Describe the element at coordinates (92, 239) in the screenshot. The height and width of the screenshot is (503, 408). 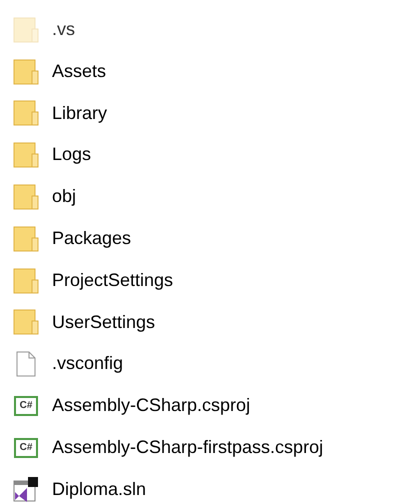
I see `file-name: Packages` at that location.